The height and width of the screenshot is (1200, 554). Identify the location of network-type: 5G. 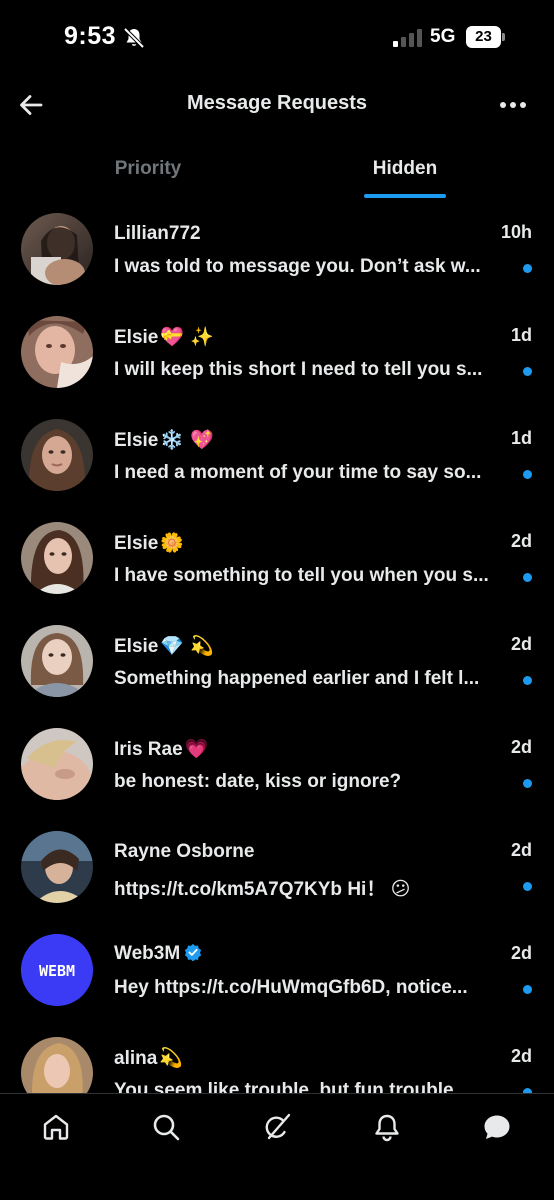
(443, 36).